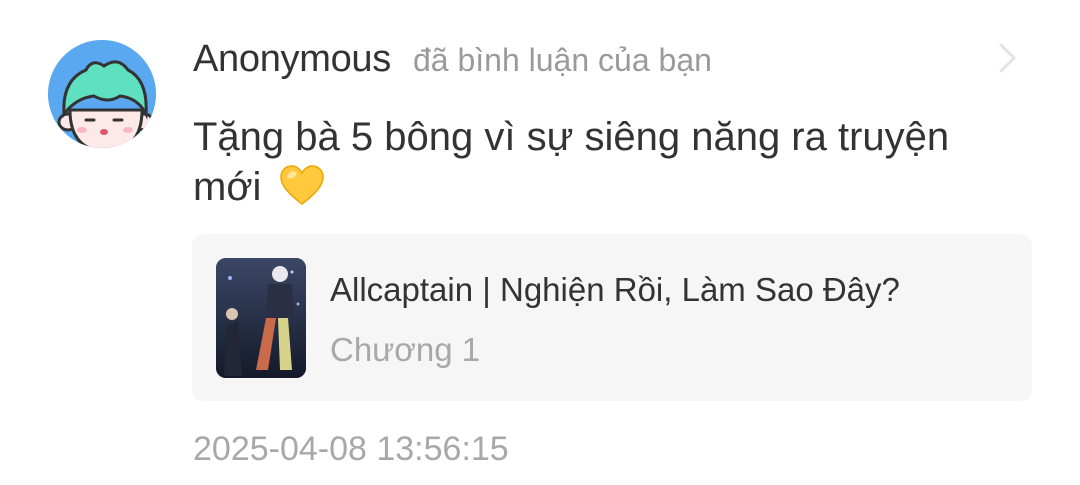 Image resolution: width=1080 pixels, height=485 pixels. I want to click on user-name: Anonymous, so click(292, 59).